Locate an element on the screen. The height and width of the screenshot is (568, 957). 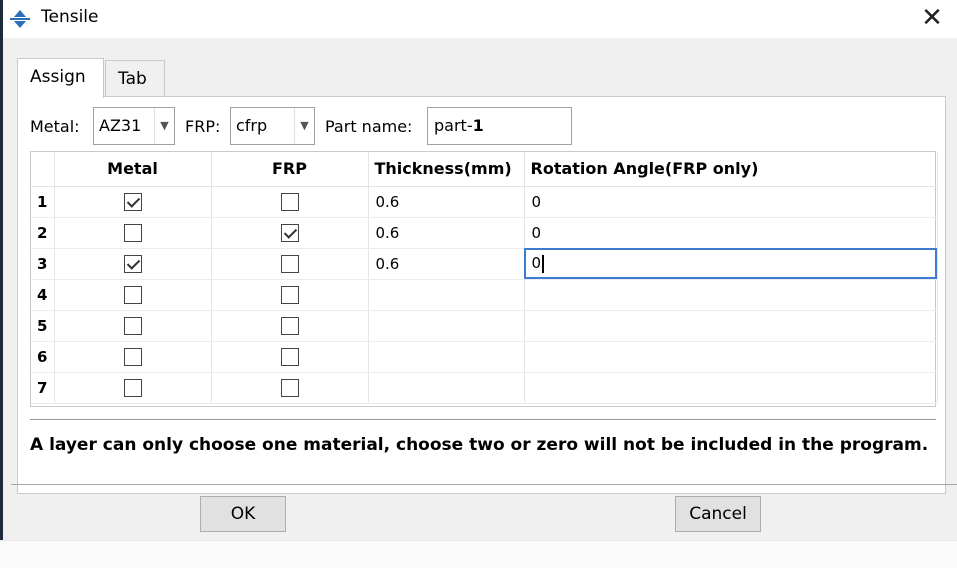
frp-select: cfrp ▼ is located at coordinates (272, 126).